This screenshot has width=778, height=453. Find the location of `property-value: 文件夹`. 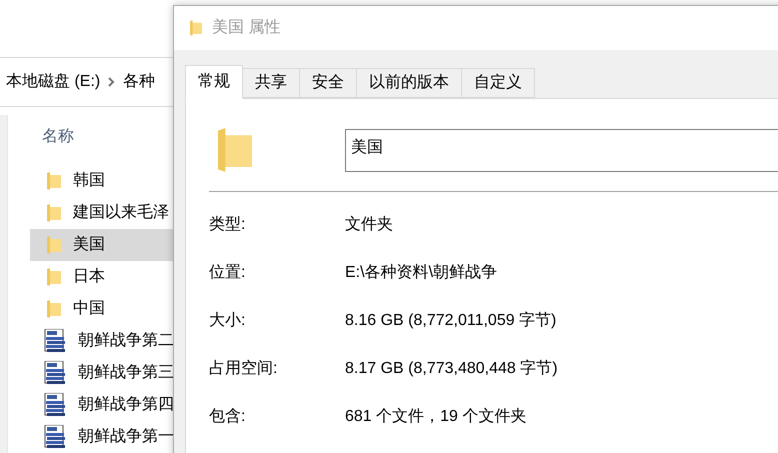

property-value: 文件夹 is located at coordinates (369, 224).